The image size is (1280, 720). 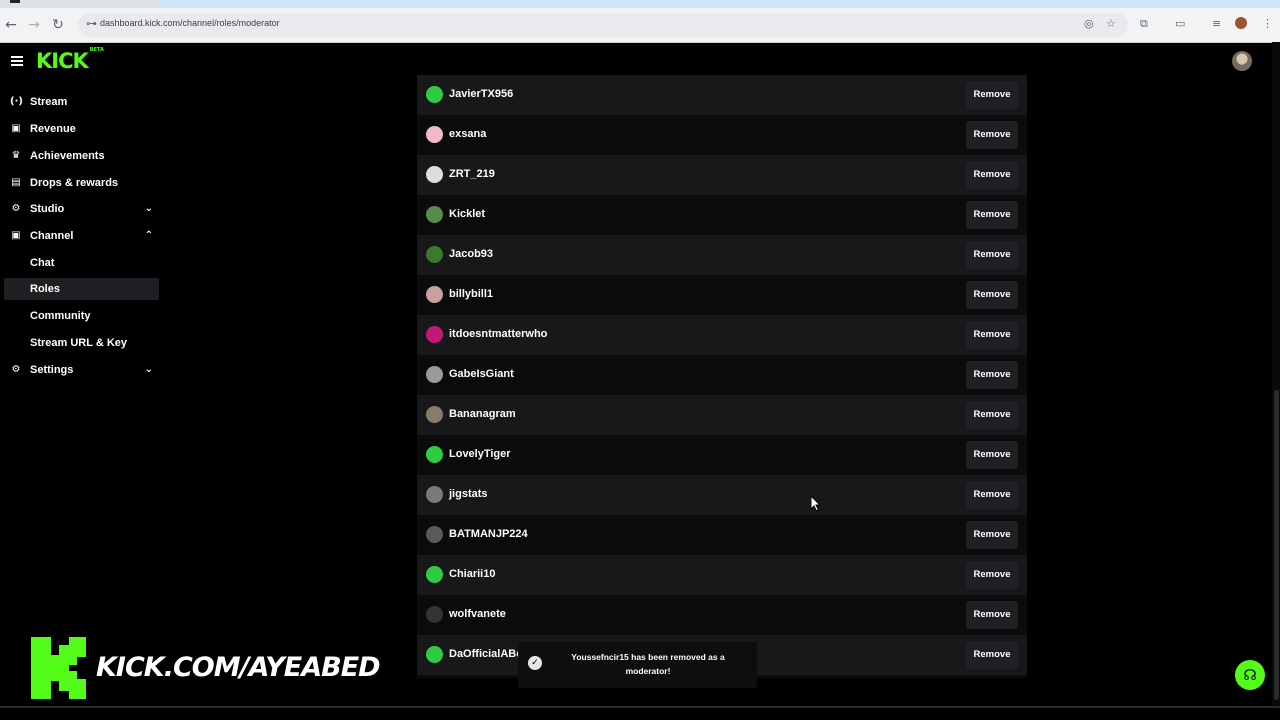 What do you see at coordinates (58, 25) in the screenshot?
I see `reload-icon: ↻` at bounding box center [58, 25].